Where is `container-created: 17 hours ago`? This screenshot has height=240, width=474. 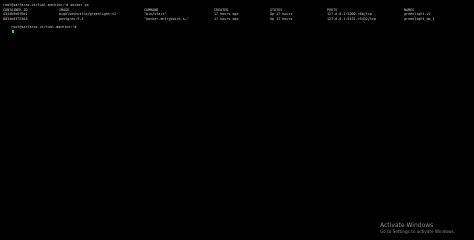
container-created: 17 hours ago is located at coordinates (226, 18).